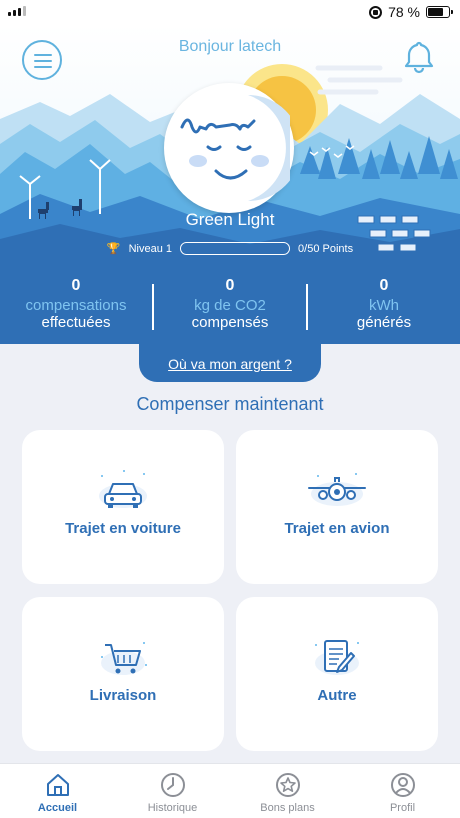 The height and width of the screenshot is (818, 460). I want to click on tab-historique: Historique, so click(172, 791).